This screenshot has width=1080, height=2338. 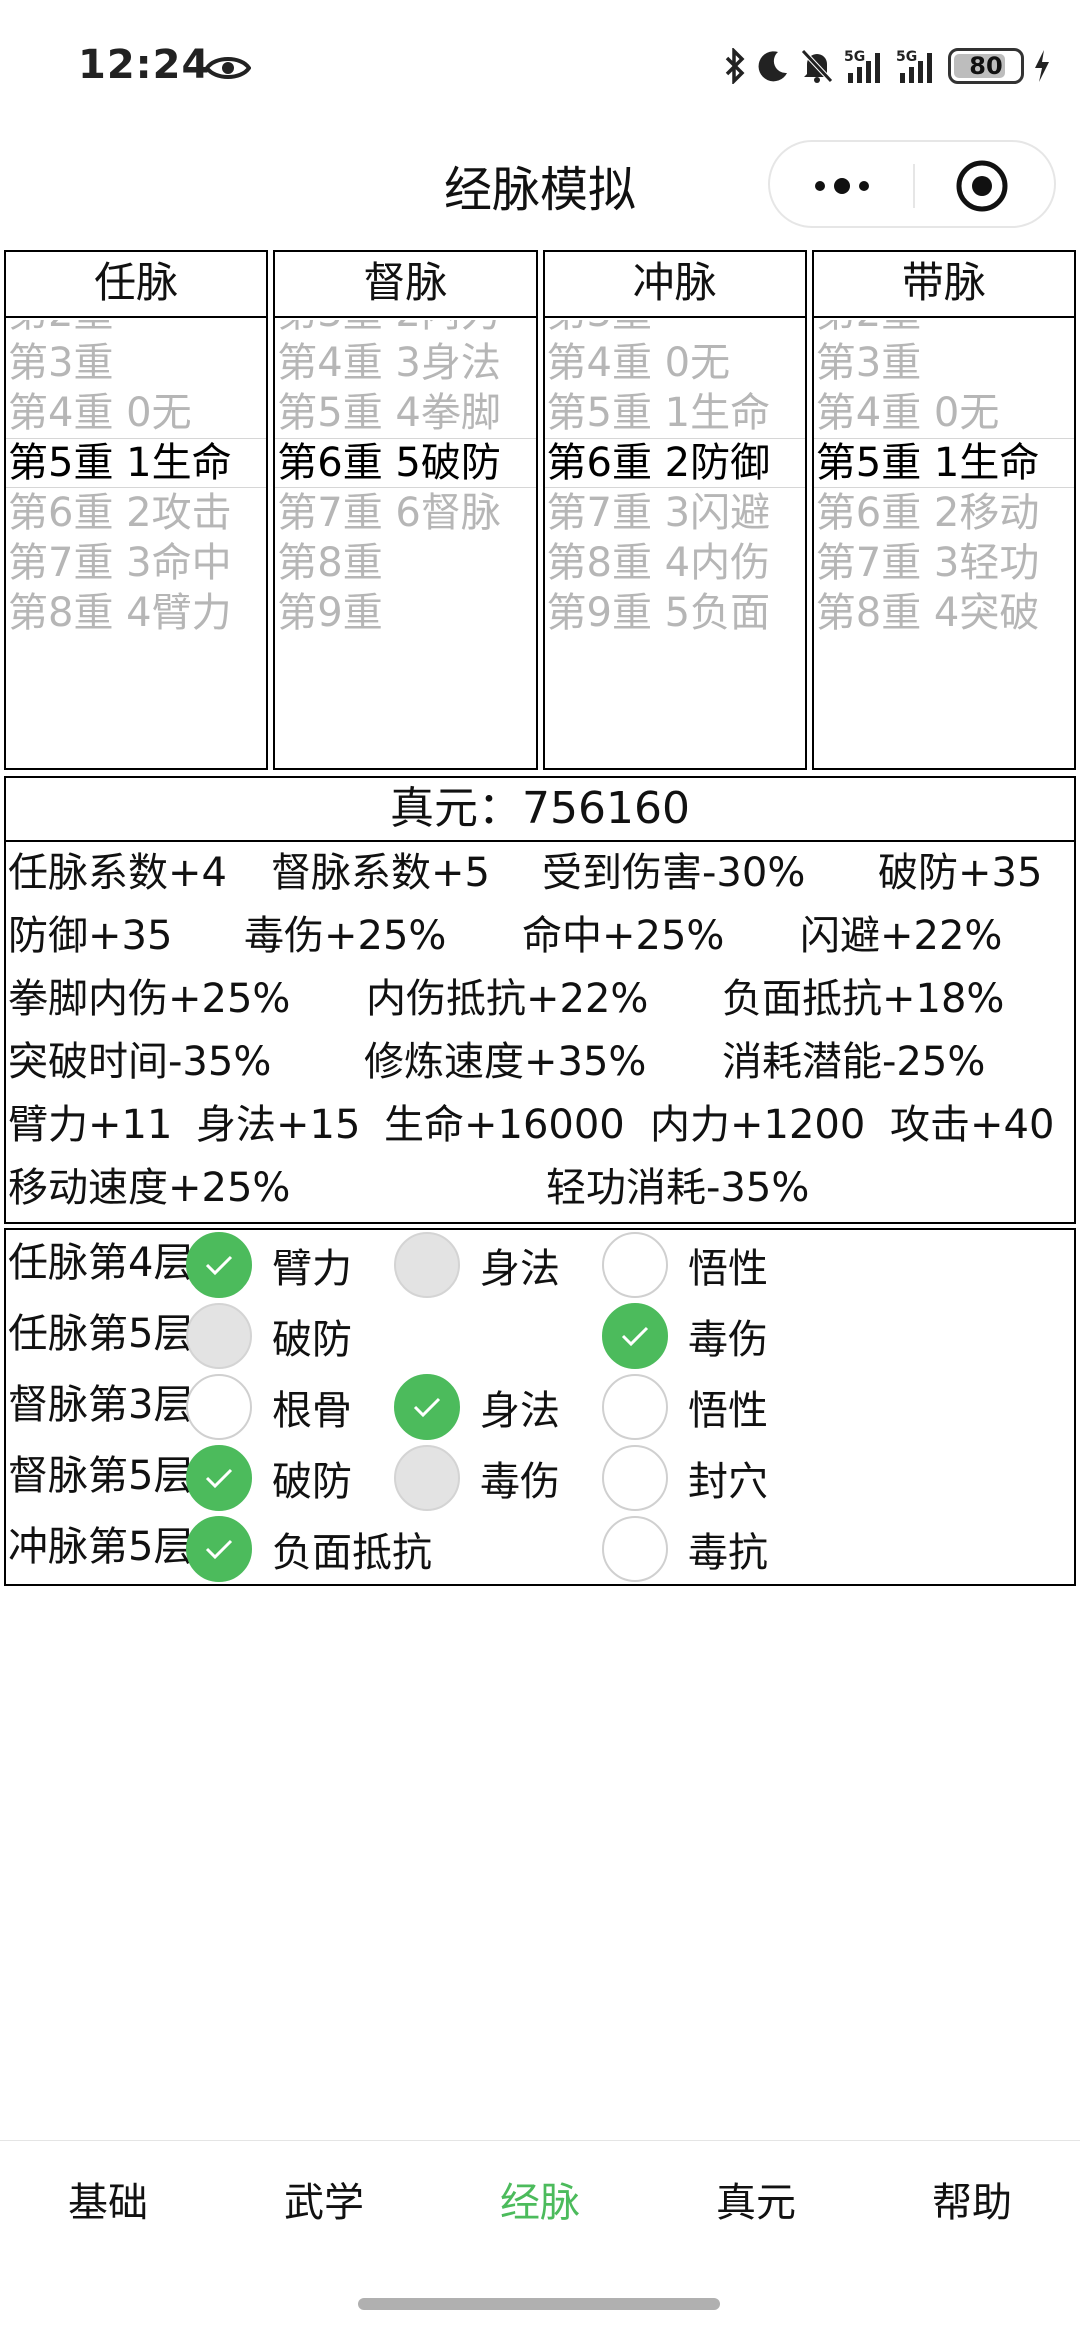 I want to click on stat-item: 防御+35, so click(x=90, y=936).